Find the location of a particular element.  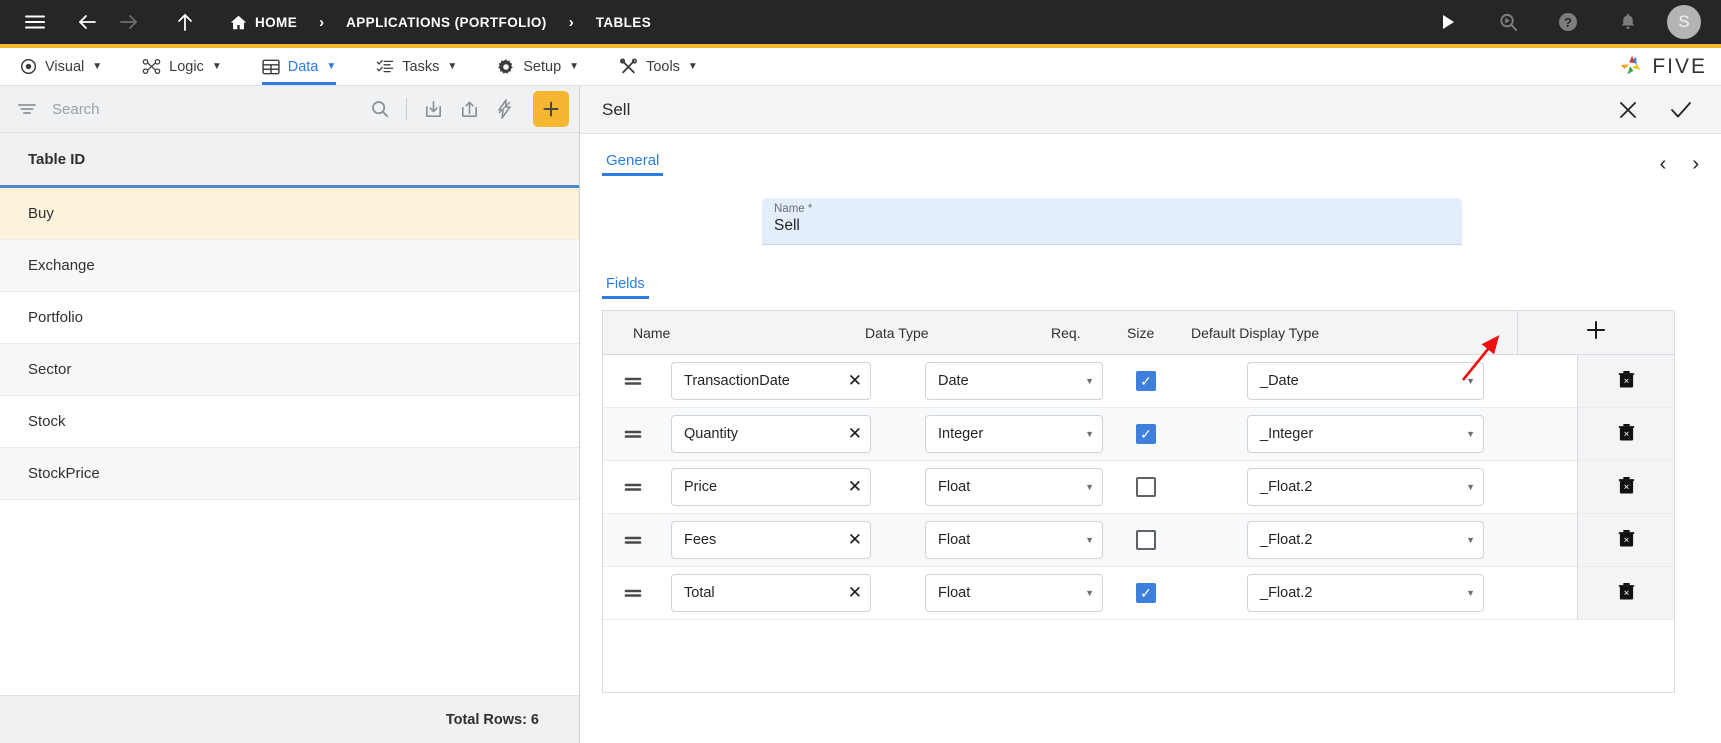

list-item-stockprice: StockPrice is located at coordinates (289, 474).